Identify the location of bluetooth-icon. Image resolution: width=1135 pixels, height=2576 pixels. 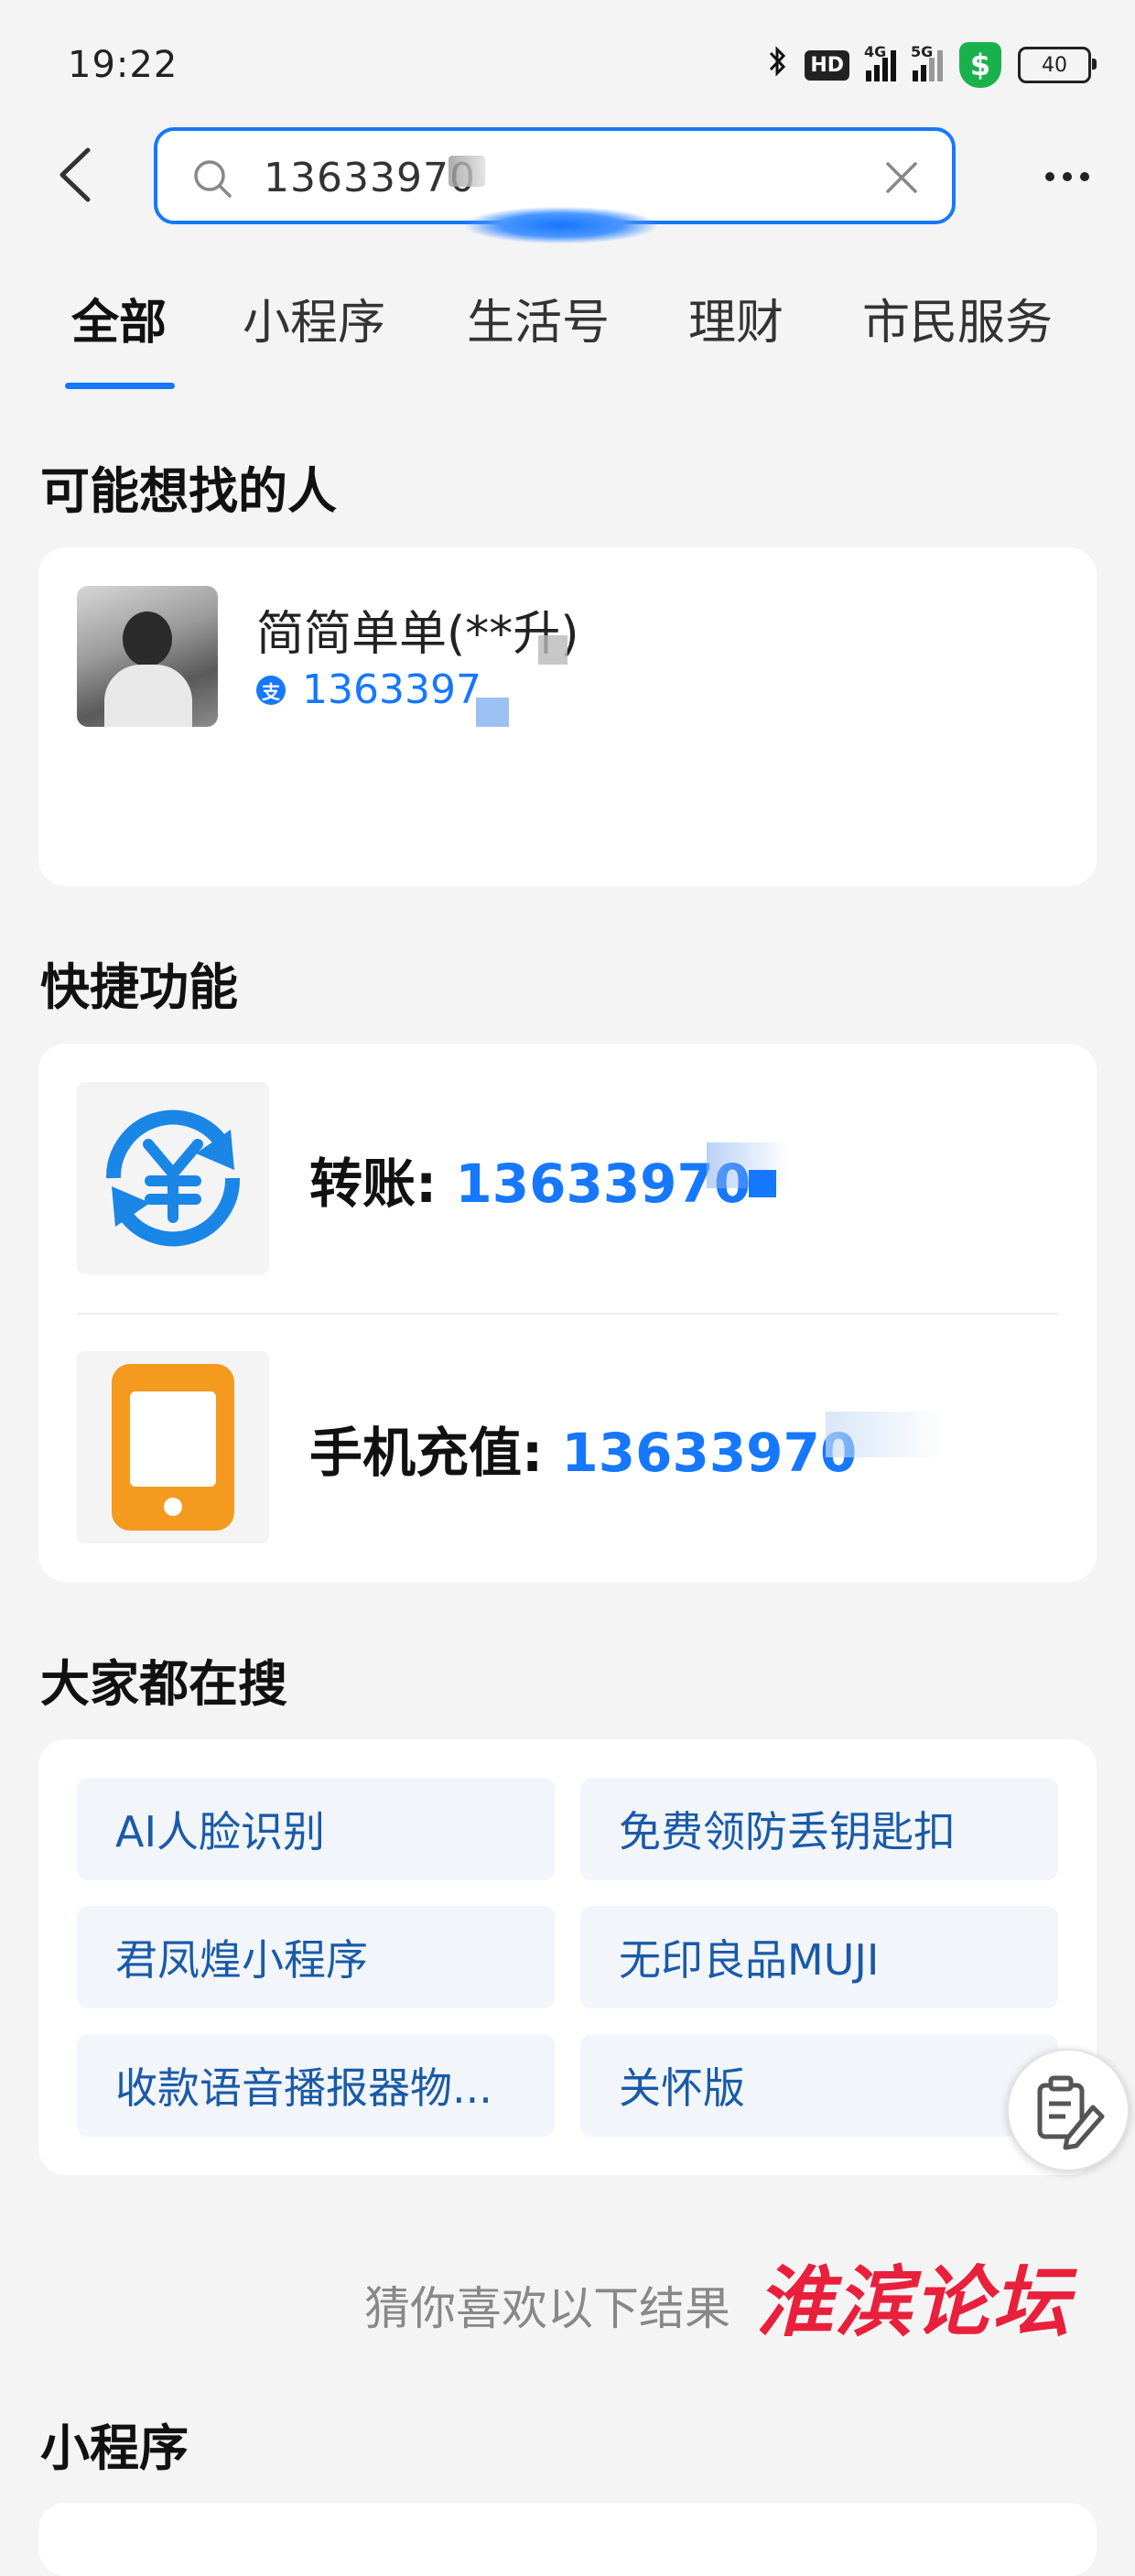
(778, 65).